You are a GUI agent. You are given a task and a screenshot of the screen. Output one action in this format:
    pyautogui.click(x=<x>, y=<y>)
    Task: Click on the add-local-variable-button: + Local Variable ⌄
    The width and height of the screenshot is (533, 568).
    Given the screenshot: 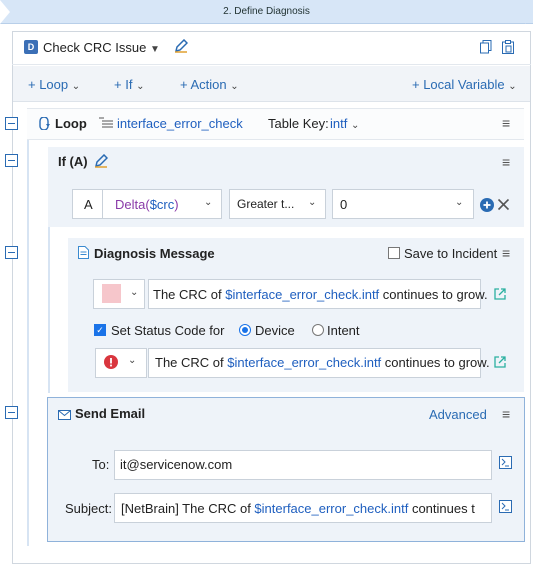 What is the action you would take?
    pyautogui.click(x=464, y=84)
    